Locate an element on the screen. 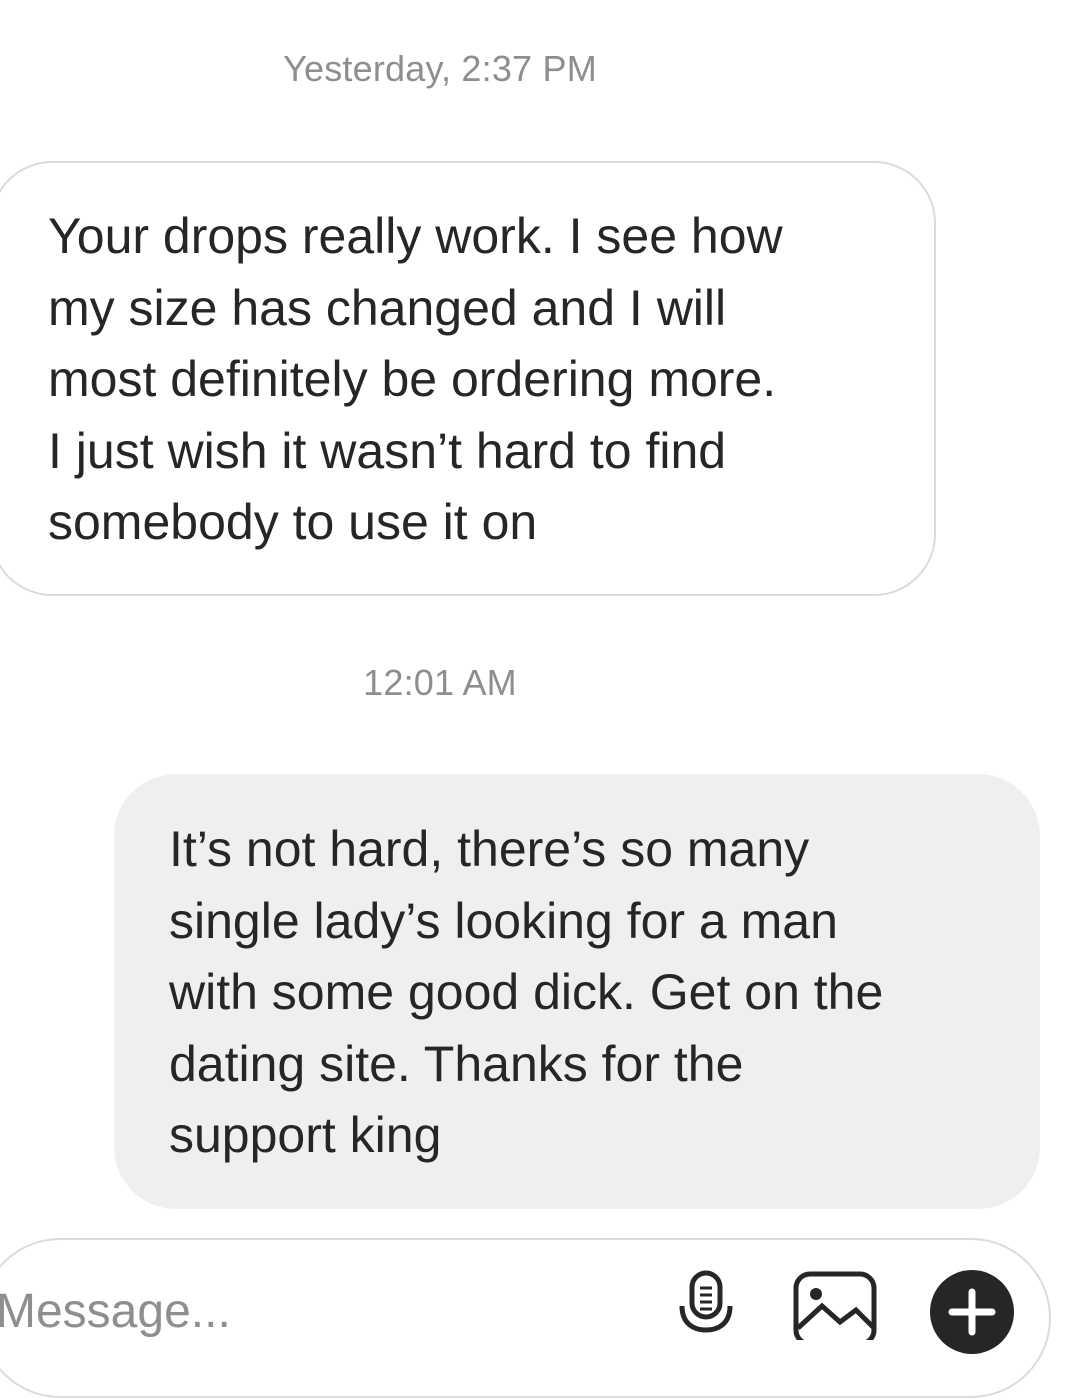 This screenshot has height=1398, width=1079. message-timestamp: 12:01 AM is located at coordinates (440, 682).